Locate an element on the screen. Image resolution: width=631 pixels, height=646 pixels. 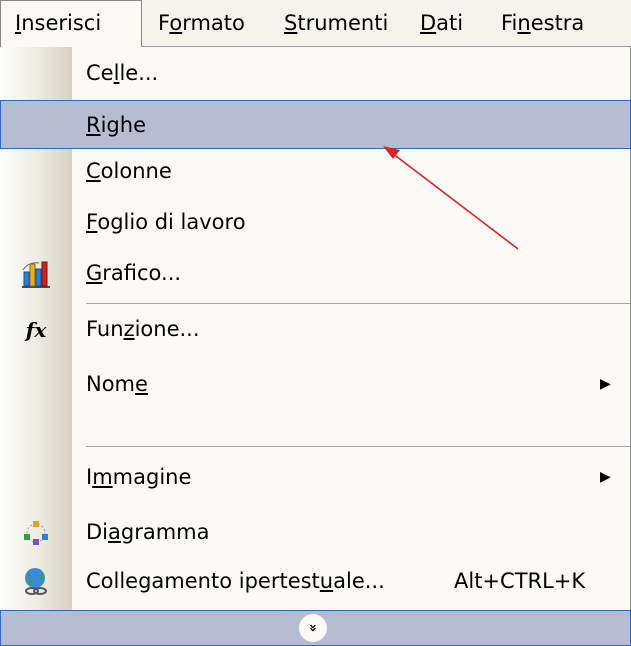
menu-item-label: Foglio di lavoro is located at coordinates (166, 222).